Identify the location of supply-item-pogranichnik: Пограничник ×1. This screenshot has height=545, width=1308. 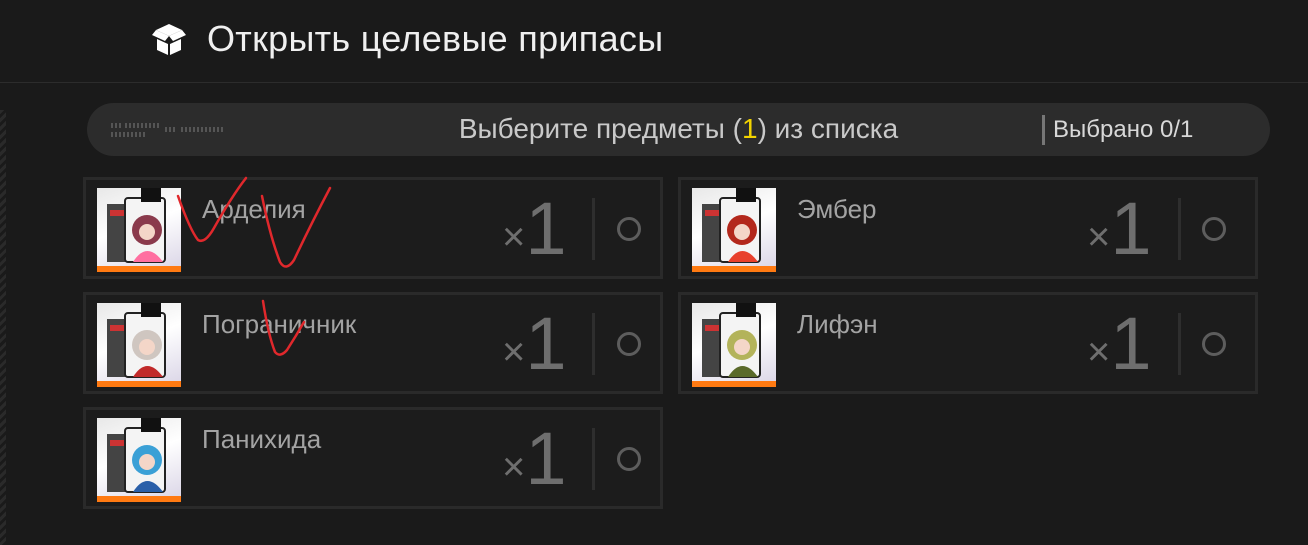
(373, 343).